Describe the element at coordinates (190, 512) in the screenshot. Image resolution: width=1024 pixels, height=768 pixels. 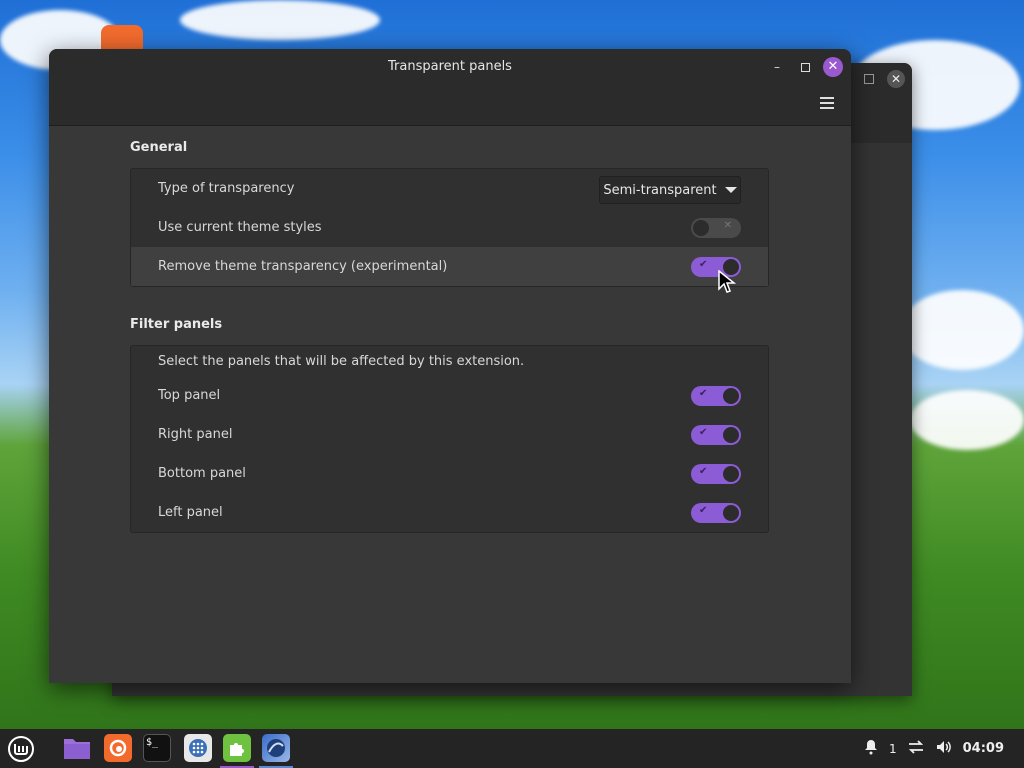
I see `left-panel-label: Left panel` at that location.